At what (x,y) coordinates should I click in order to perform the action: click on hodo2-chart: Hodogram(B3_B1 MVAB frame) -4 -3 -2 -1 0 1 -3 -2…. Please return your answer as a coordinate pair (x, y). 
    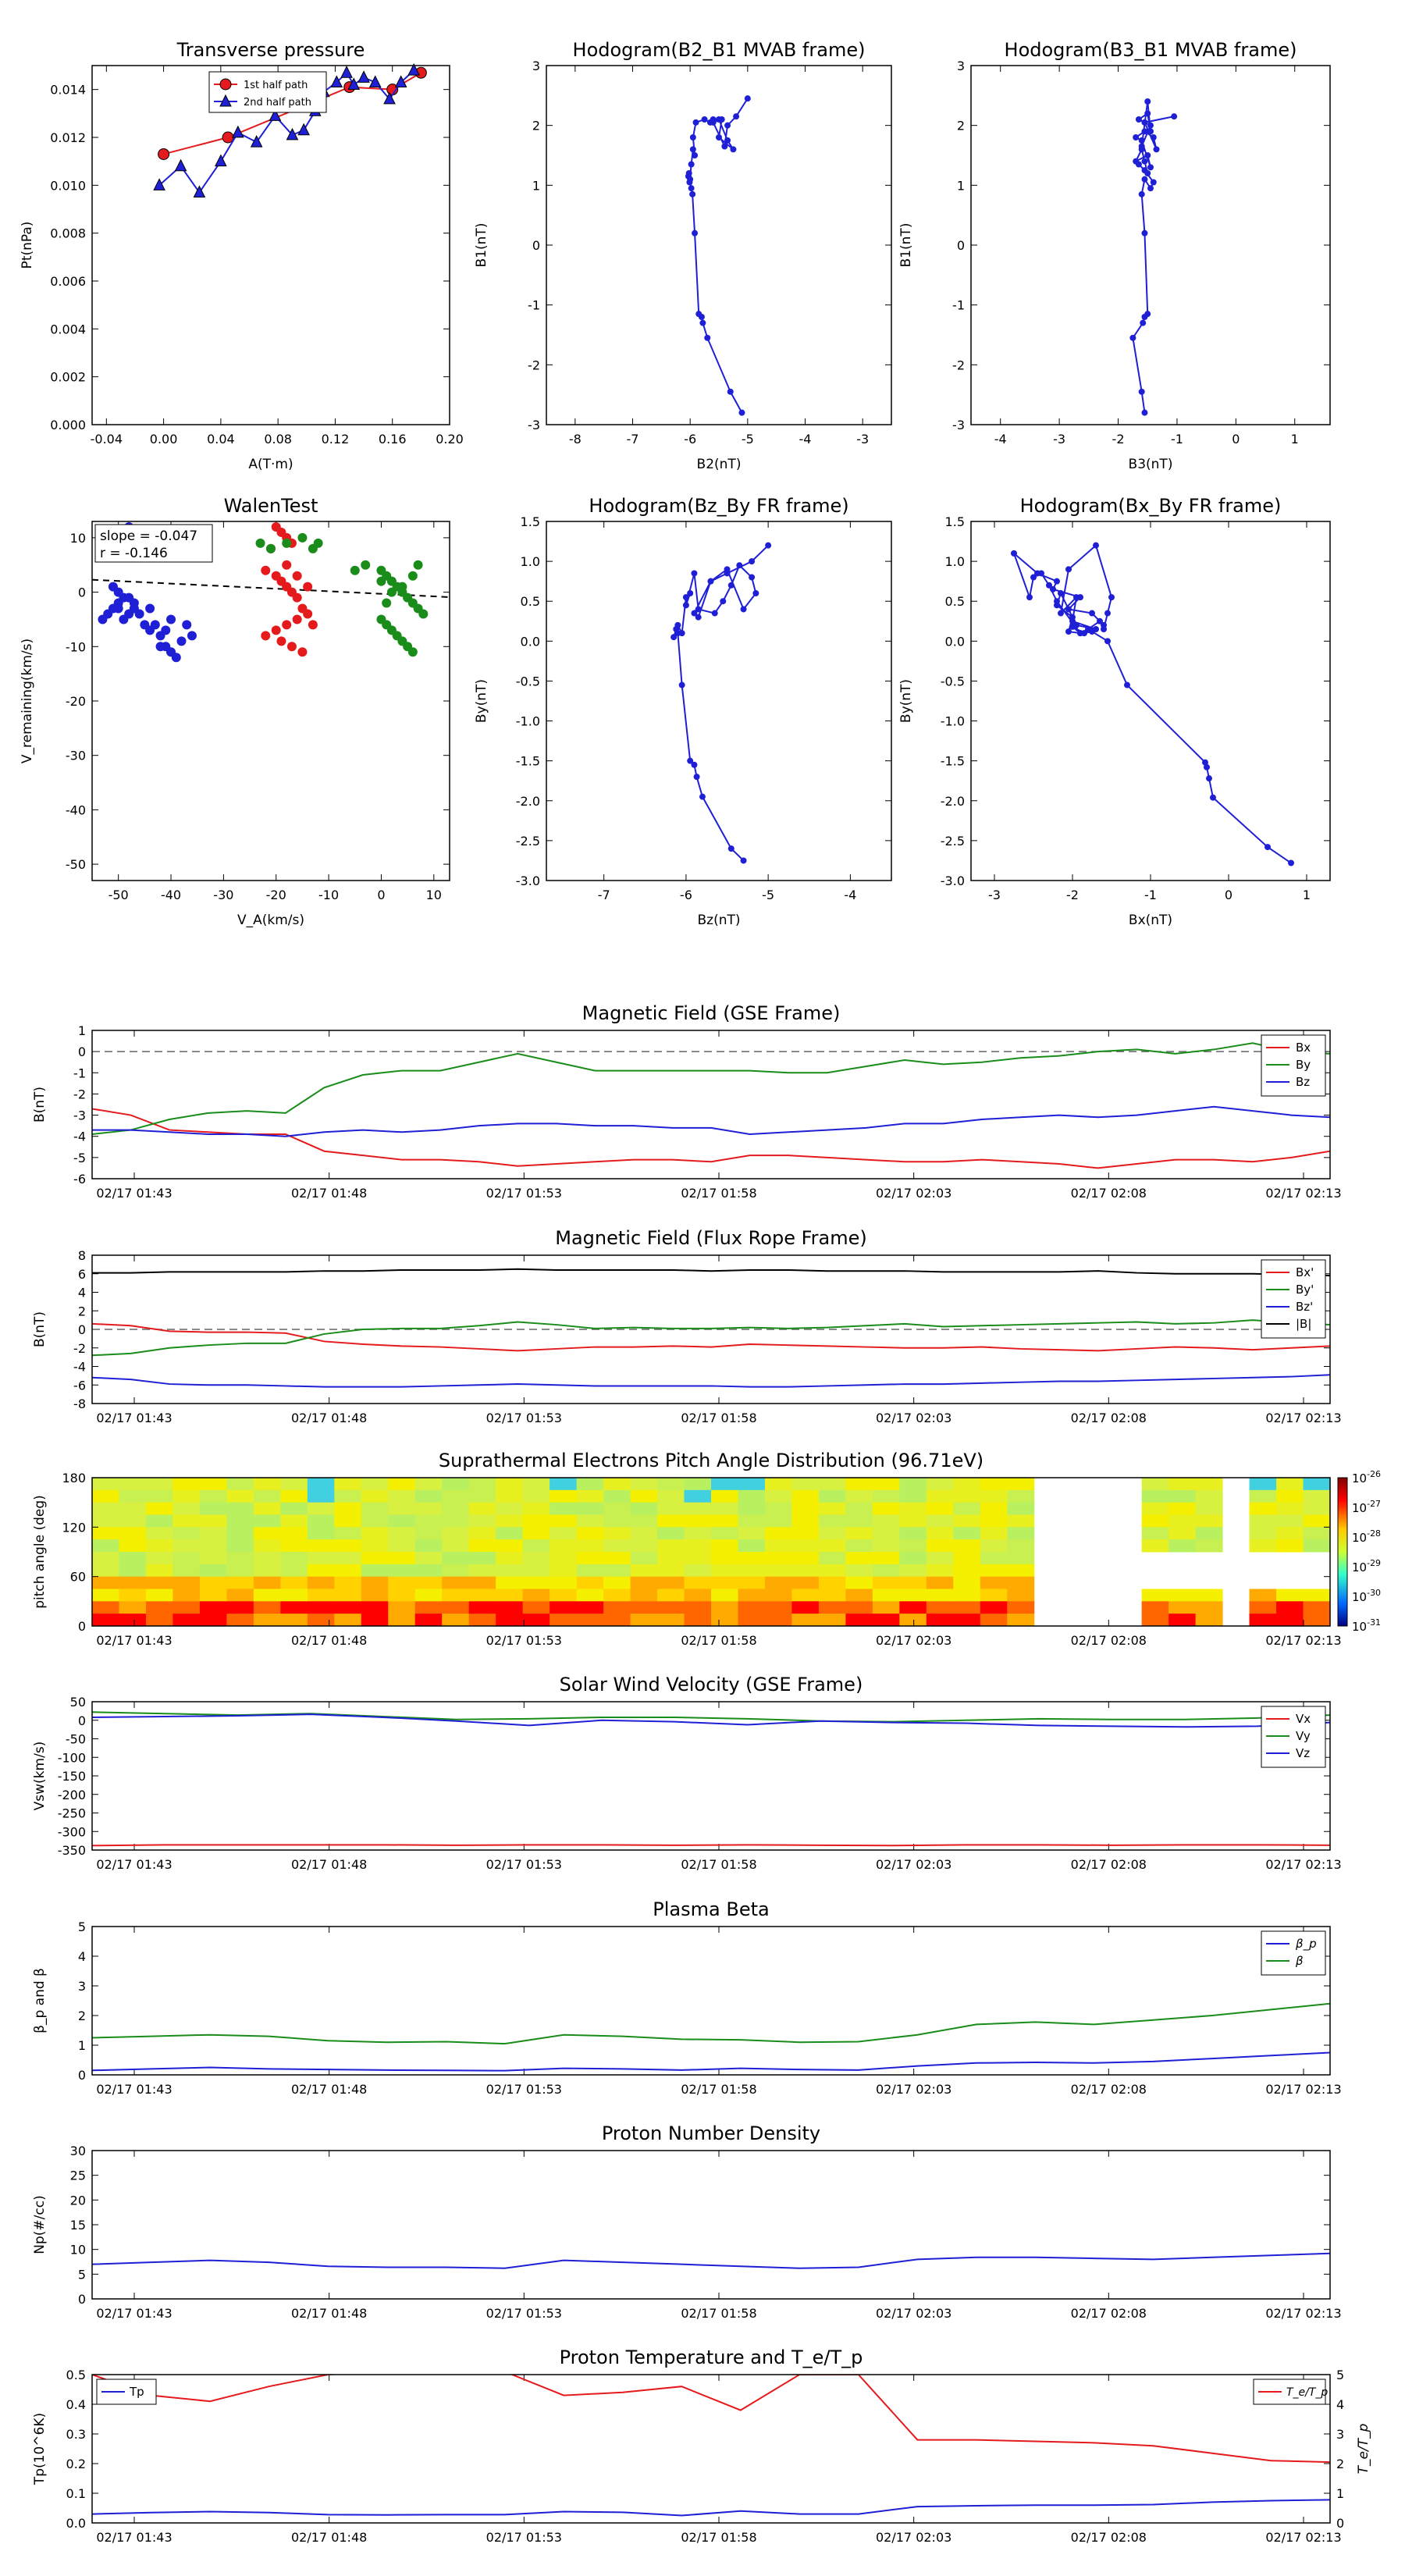
    Looking at the image, I should click on (1114, 255).